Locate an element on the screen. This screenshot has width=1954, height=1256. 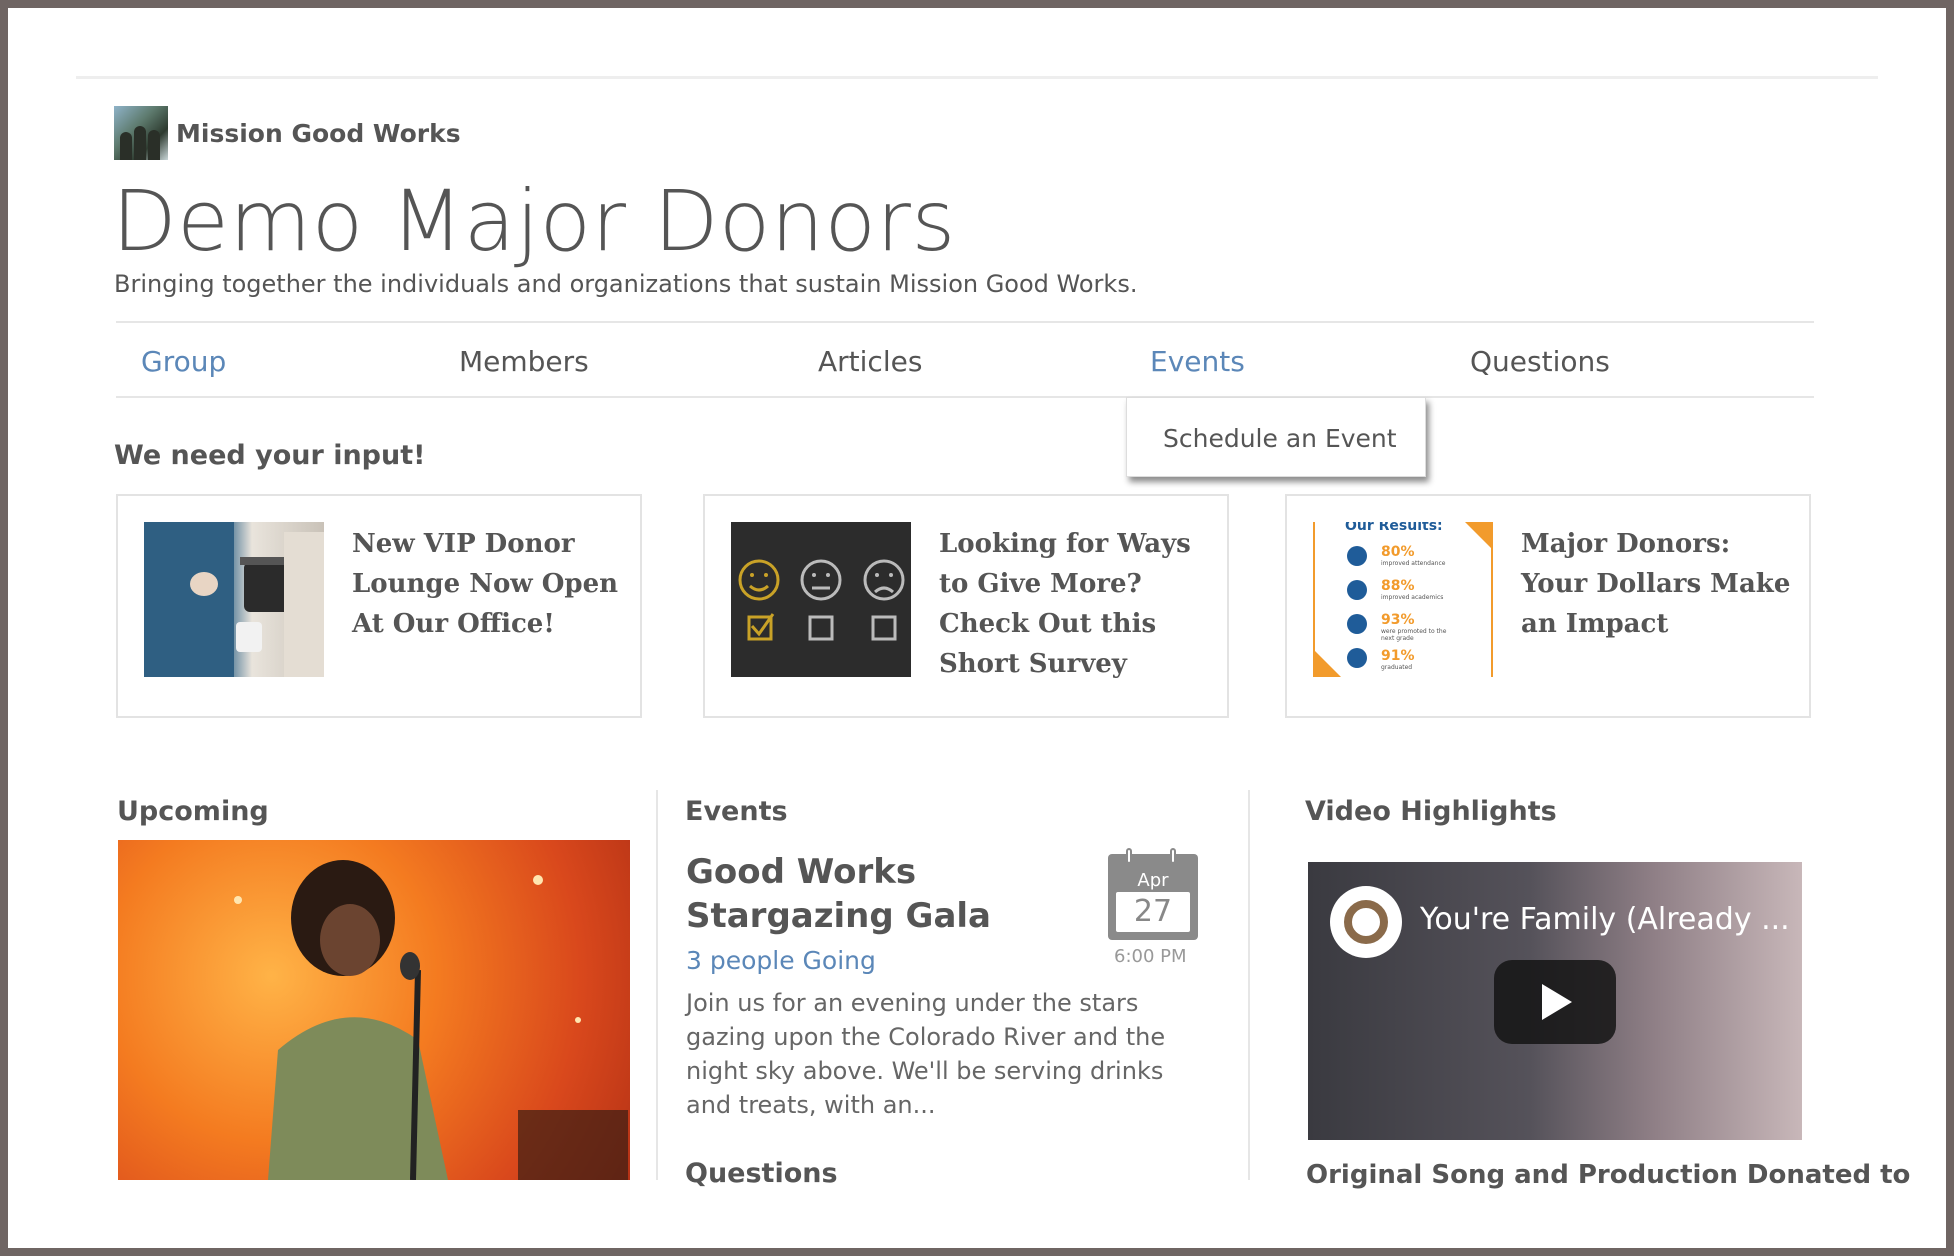
brand: Mission Good Works is located at coordinates (287, 133).